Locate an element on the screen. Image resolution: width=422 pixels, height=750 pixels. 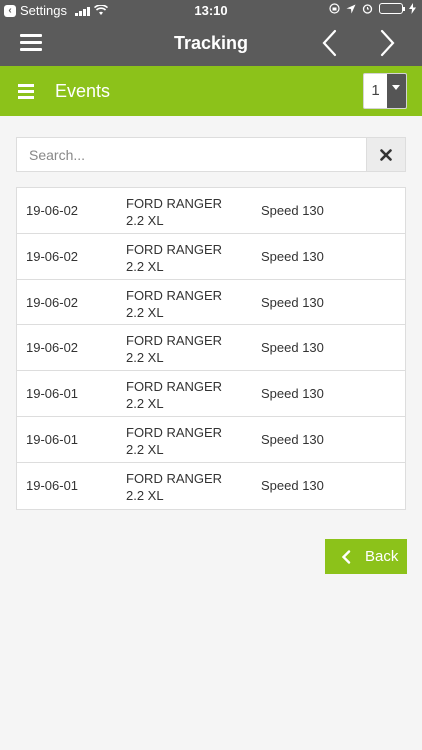
search-box is located at coordinates (191, 154).